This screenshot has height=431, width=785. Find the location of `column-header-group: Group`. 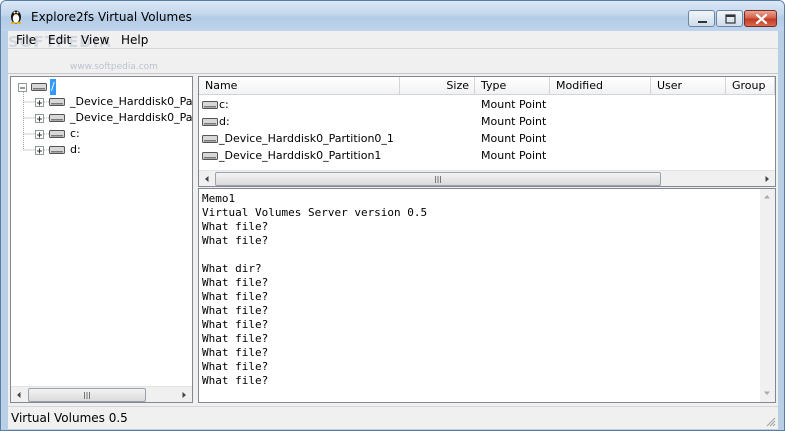

column-header-group: Group is located at coordinates (750, 86).